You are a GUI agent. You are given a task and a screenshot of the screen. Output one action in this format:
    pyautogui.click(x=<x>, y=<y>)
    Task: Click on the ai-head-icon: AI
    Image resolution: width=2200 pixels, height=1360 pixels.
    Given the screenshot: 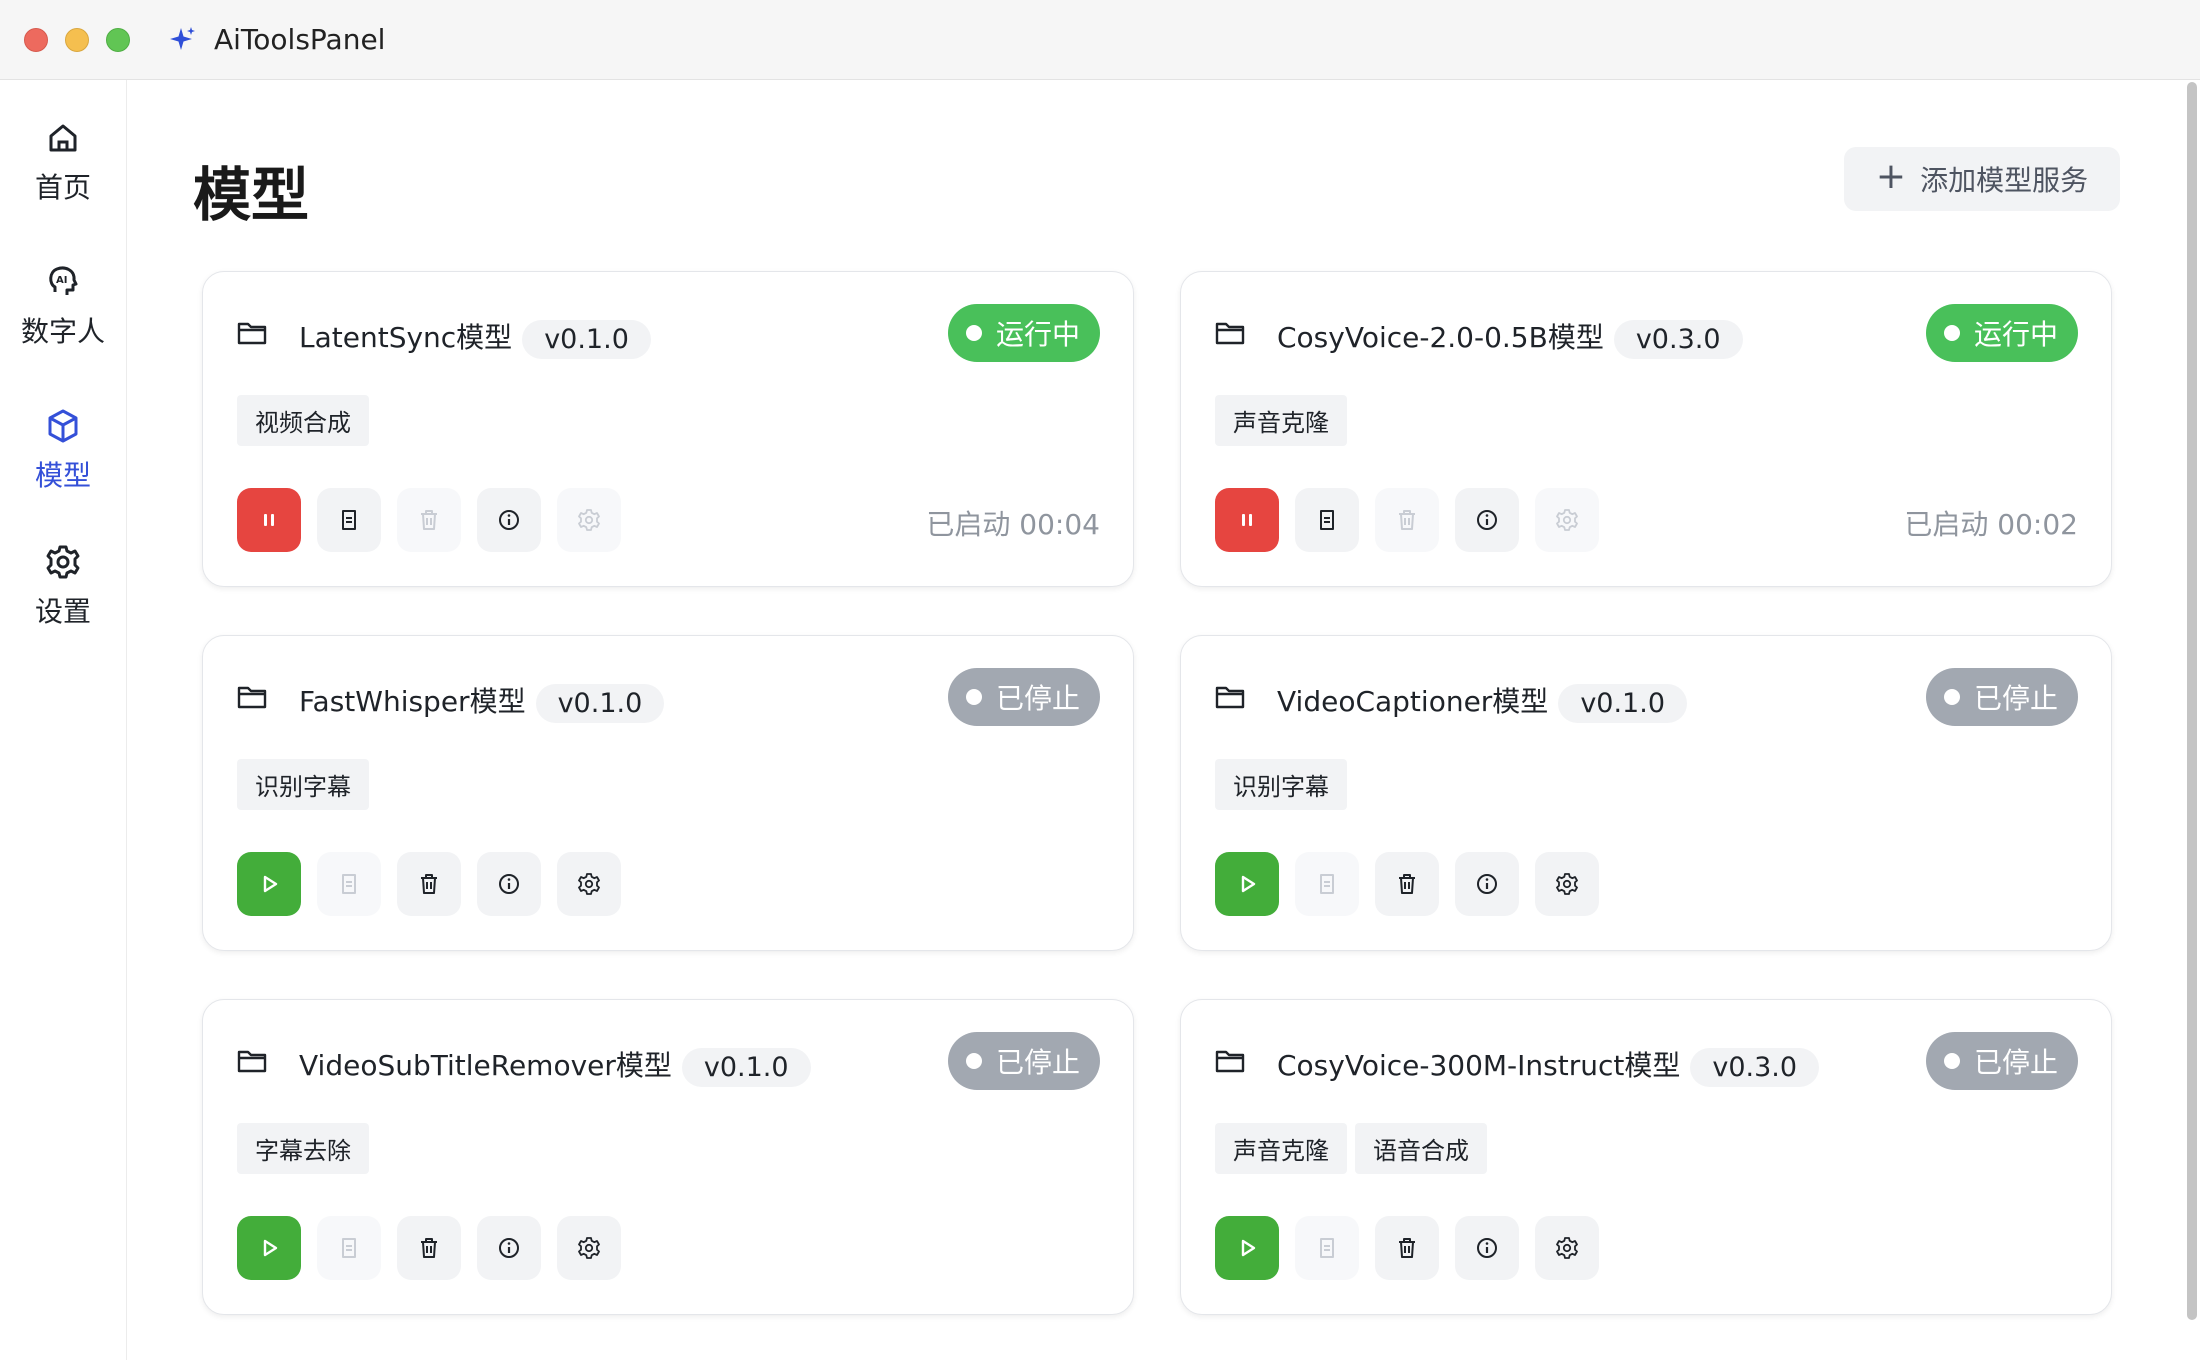 What is the action you would take?
    pyautogui.click(x=63, y=280)
    